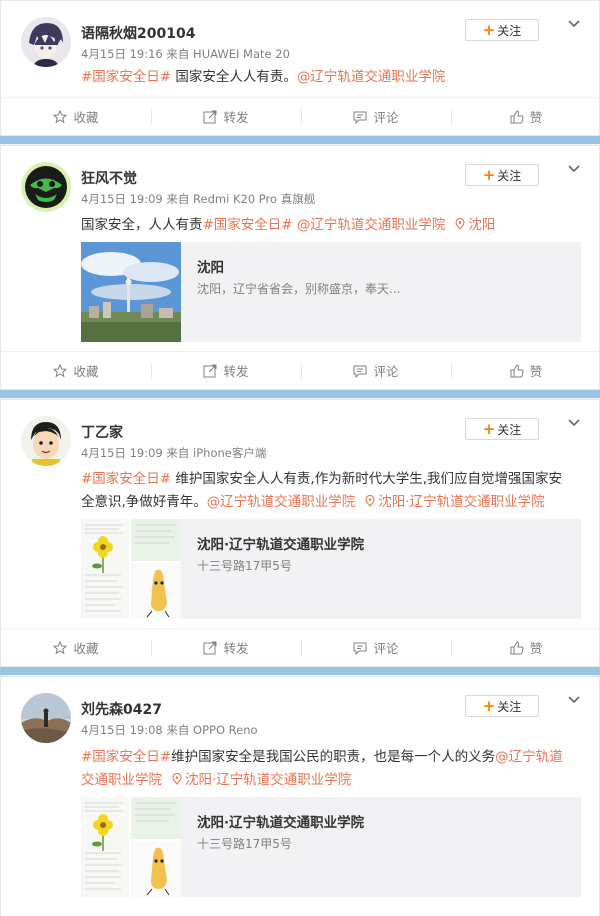 This screenshot has width=600, height=916. Describe the element at coordinates (121, 780) in the screenshot. I see `mention-link: 交通职业学院` at that location.